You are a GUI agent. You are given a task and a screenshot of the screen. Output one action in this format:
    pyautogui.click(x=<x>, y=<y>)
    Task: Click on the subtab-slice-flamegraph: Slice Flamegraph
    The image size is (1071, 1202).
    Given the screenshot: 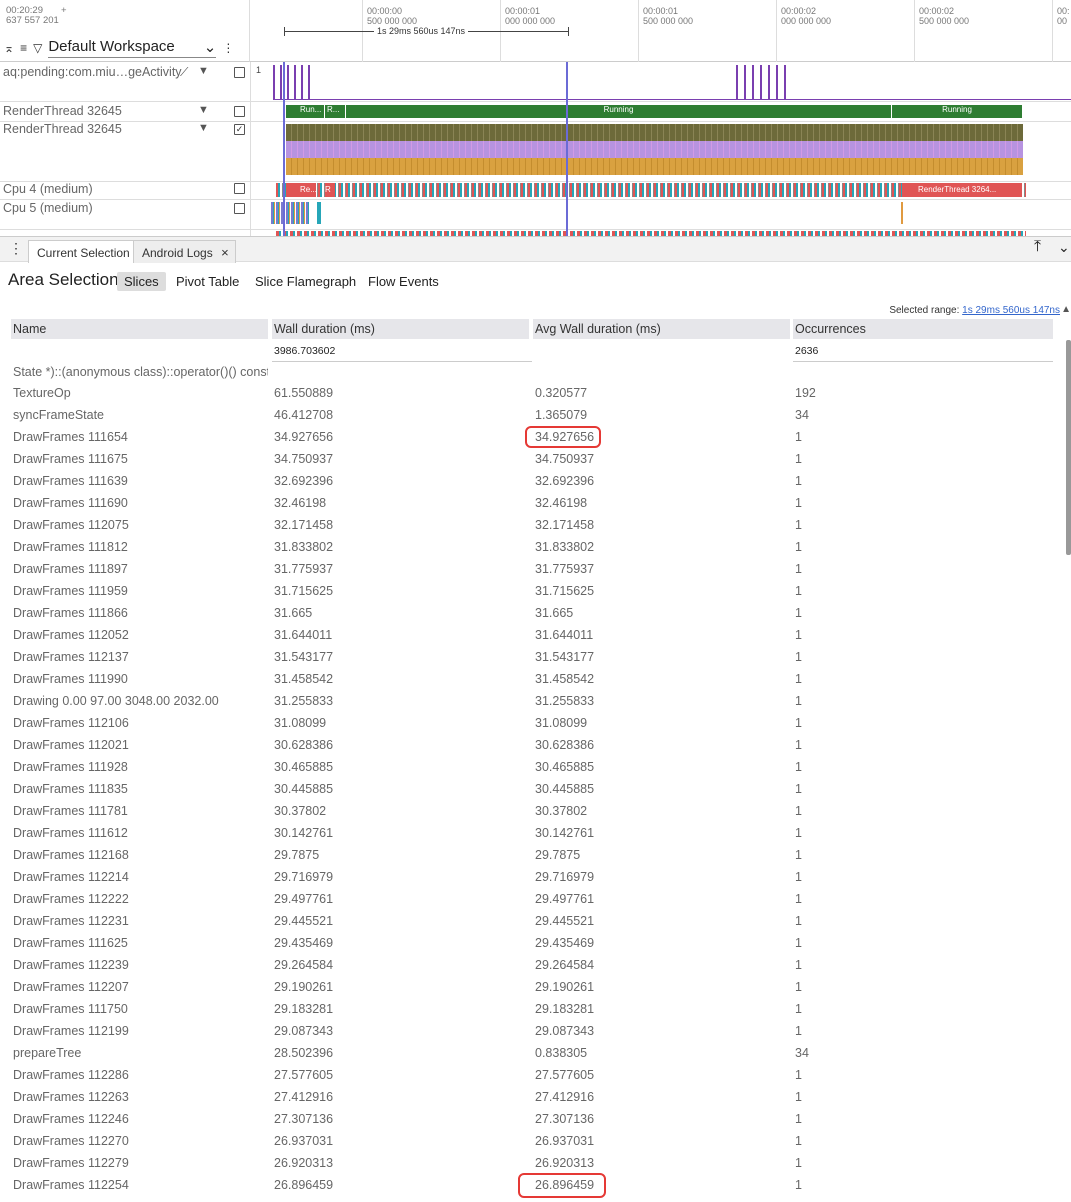 What is the action you would take?
    pyautogui.click(x=305, y=281)
    